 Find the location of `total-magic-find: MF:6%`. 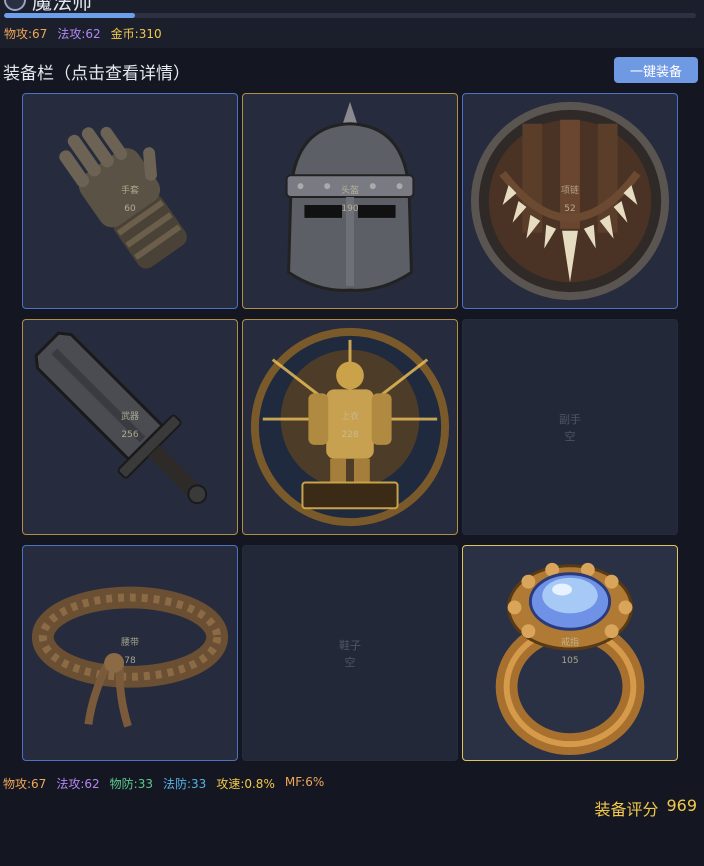

total-magic-find: MF:6% is located at coordinates (304, 782).